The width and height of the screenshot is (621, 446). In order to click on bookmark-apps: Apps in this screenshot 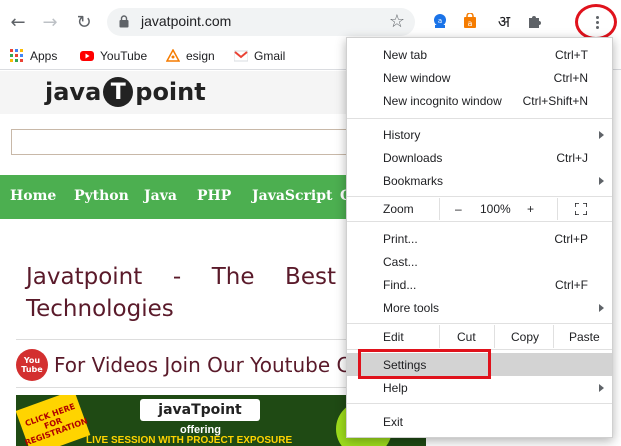, I will do `click(33, 56)`.